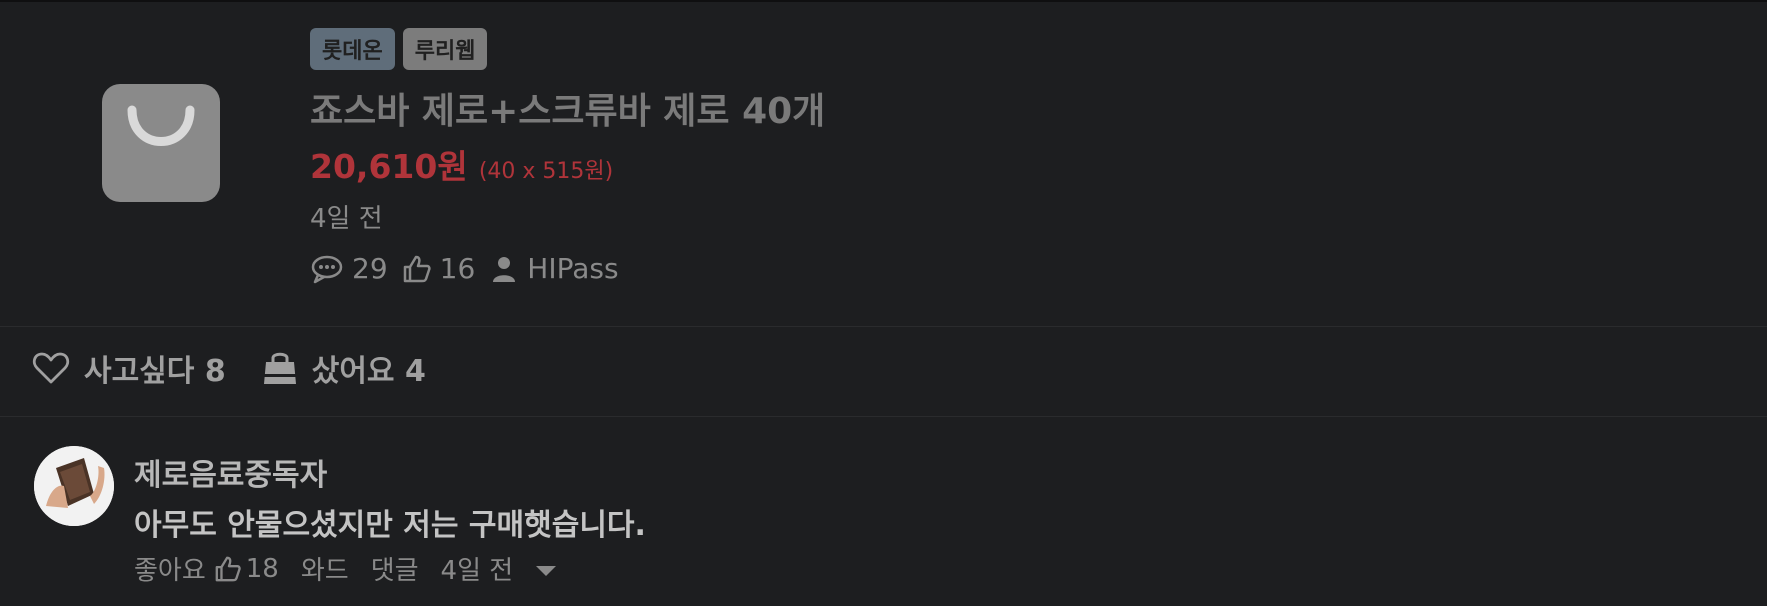  I want to click on comment-like-button: 좋아요 18, so click(206, 568).